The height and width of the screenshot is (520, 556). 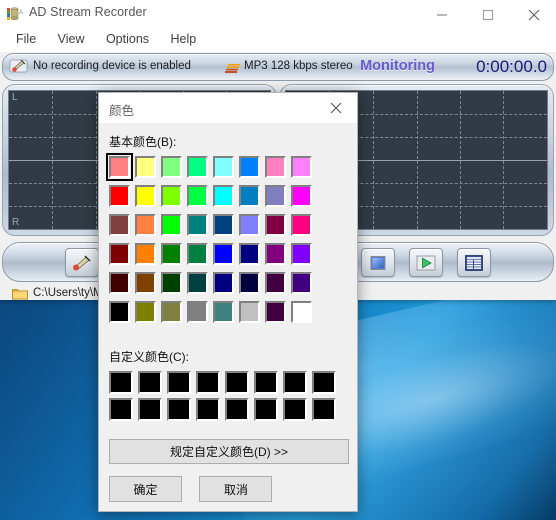 I want to click on define-custom-colors-button: 规定自定义颜色(D) >>, so click(x=229, y=451).